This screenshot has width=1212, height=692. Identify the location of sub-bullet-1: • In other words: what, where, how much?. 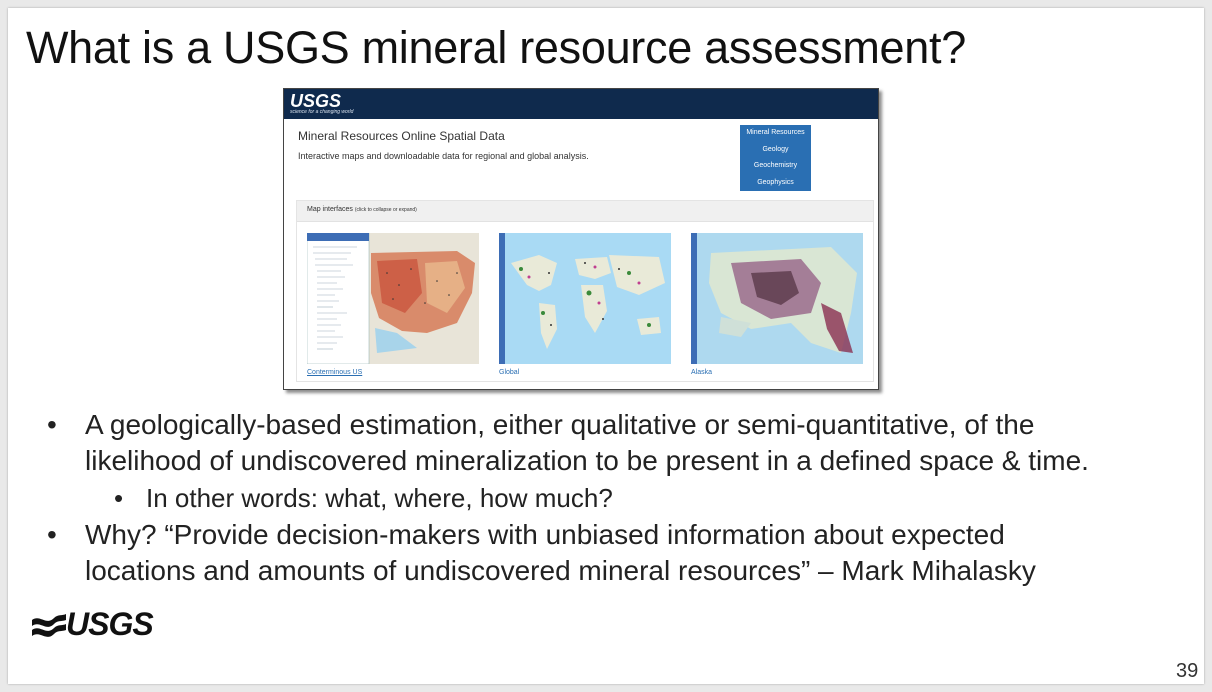
(363, 498).